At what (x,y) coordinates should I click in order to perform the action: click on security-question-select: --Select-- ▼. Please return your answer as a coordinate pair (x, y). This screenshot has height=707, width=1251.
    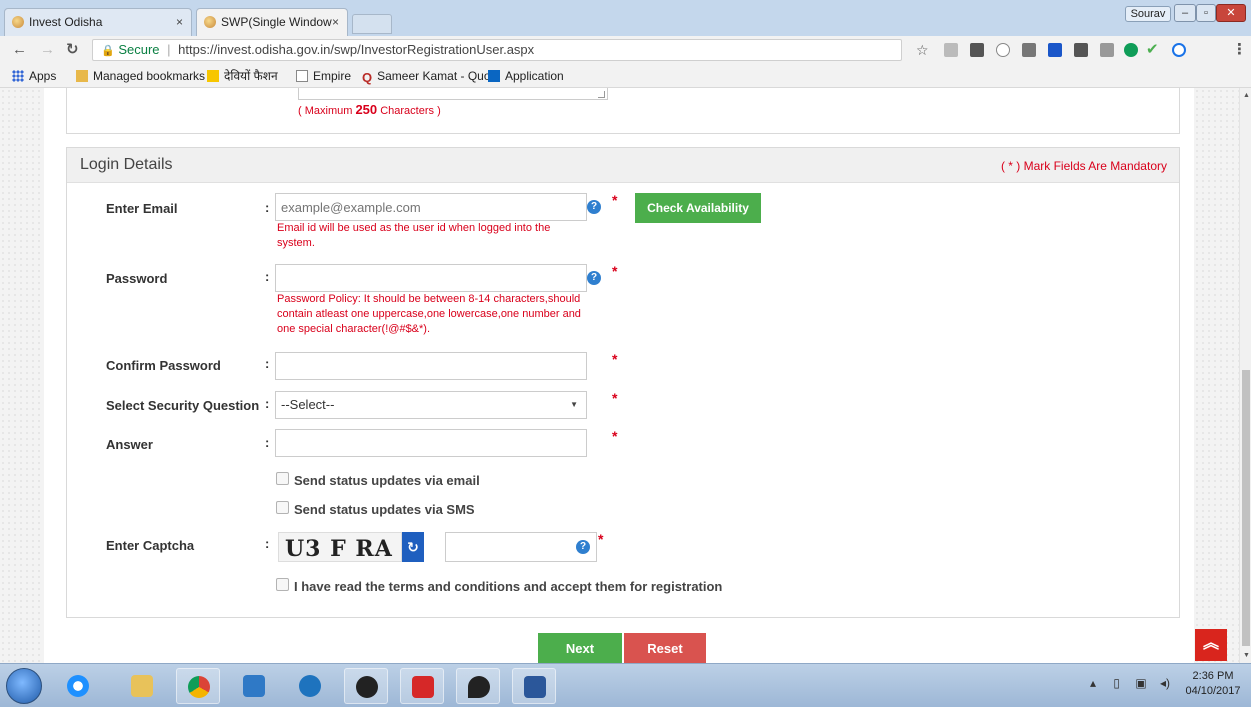
    Looking at the image, I should click on (431, 405).